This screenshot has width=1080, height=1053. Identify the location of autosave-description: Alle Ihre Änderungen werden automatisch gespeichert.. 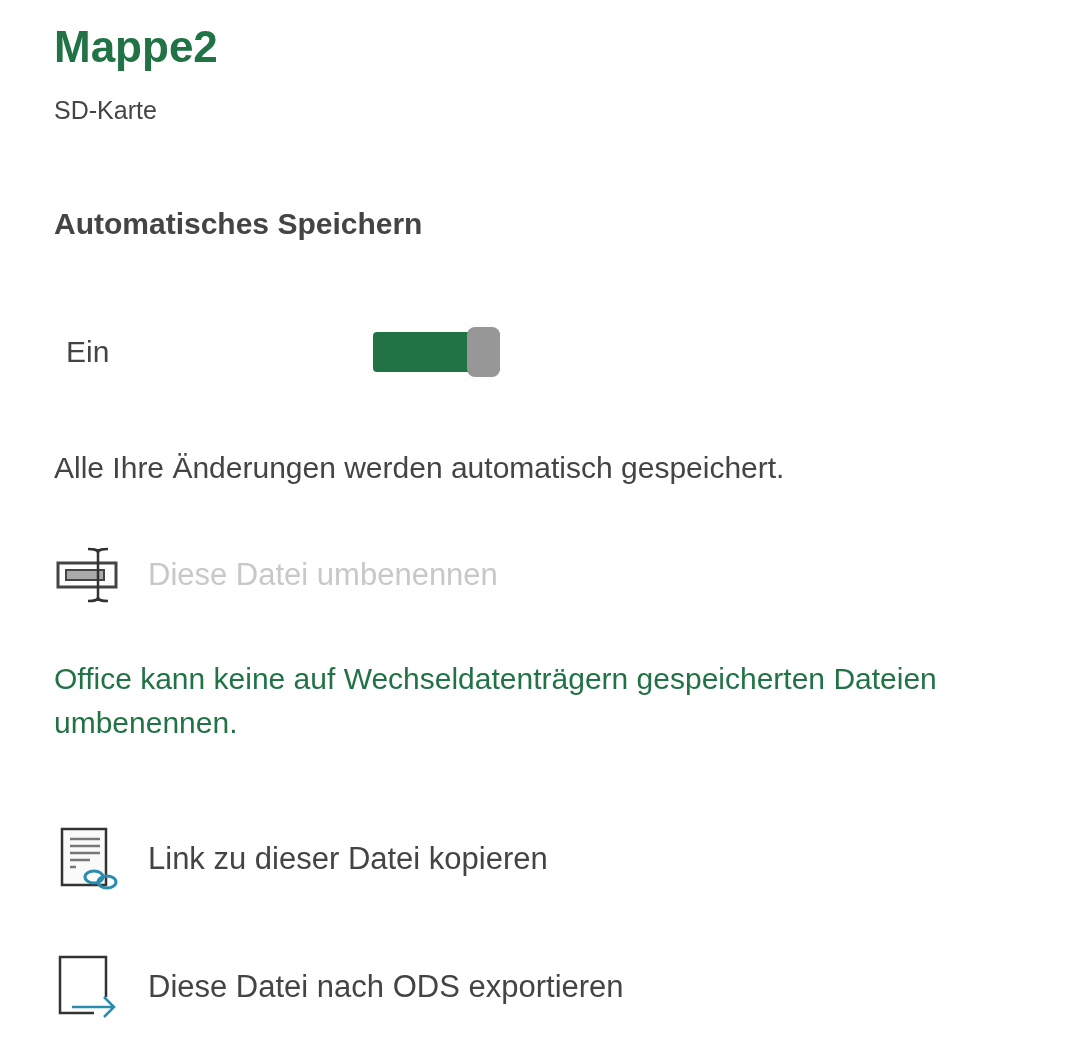
(420, 468).